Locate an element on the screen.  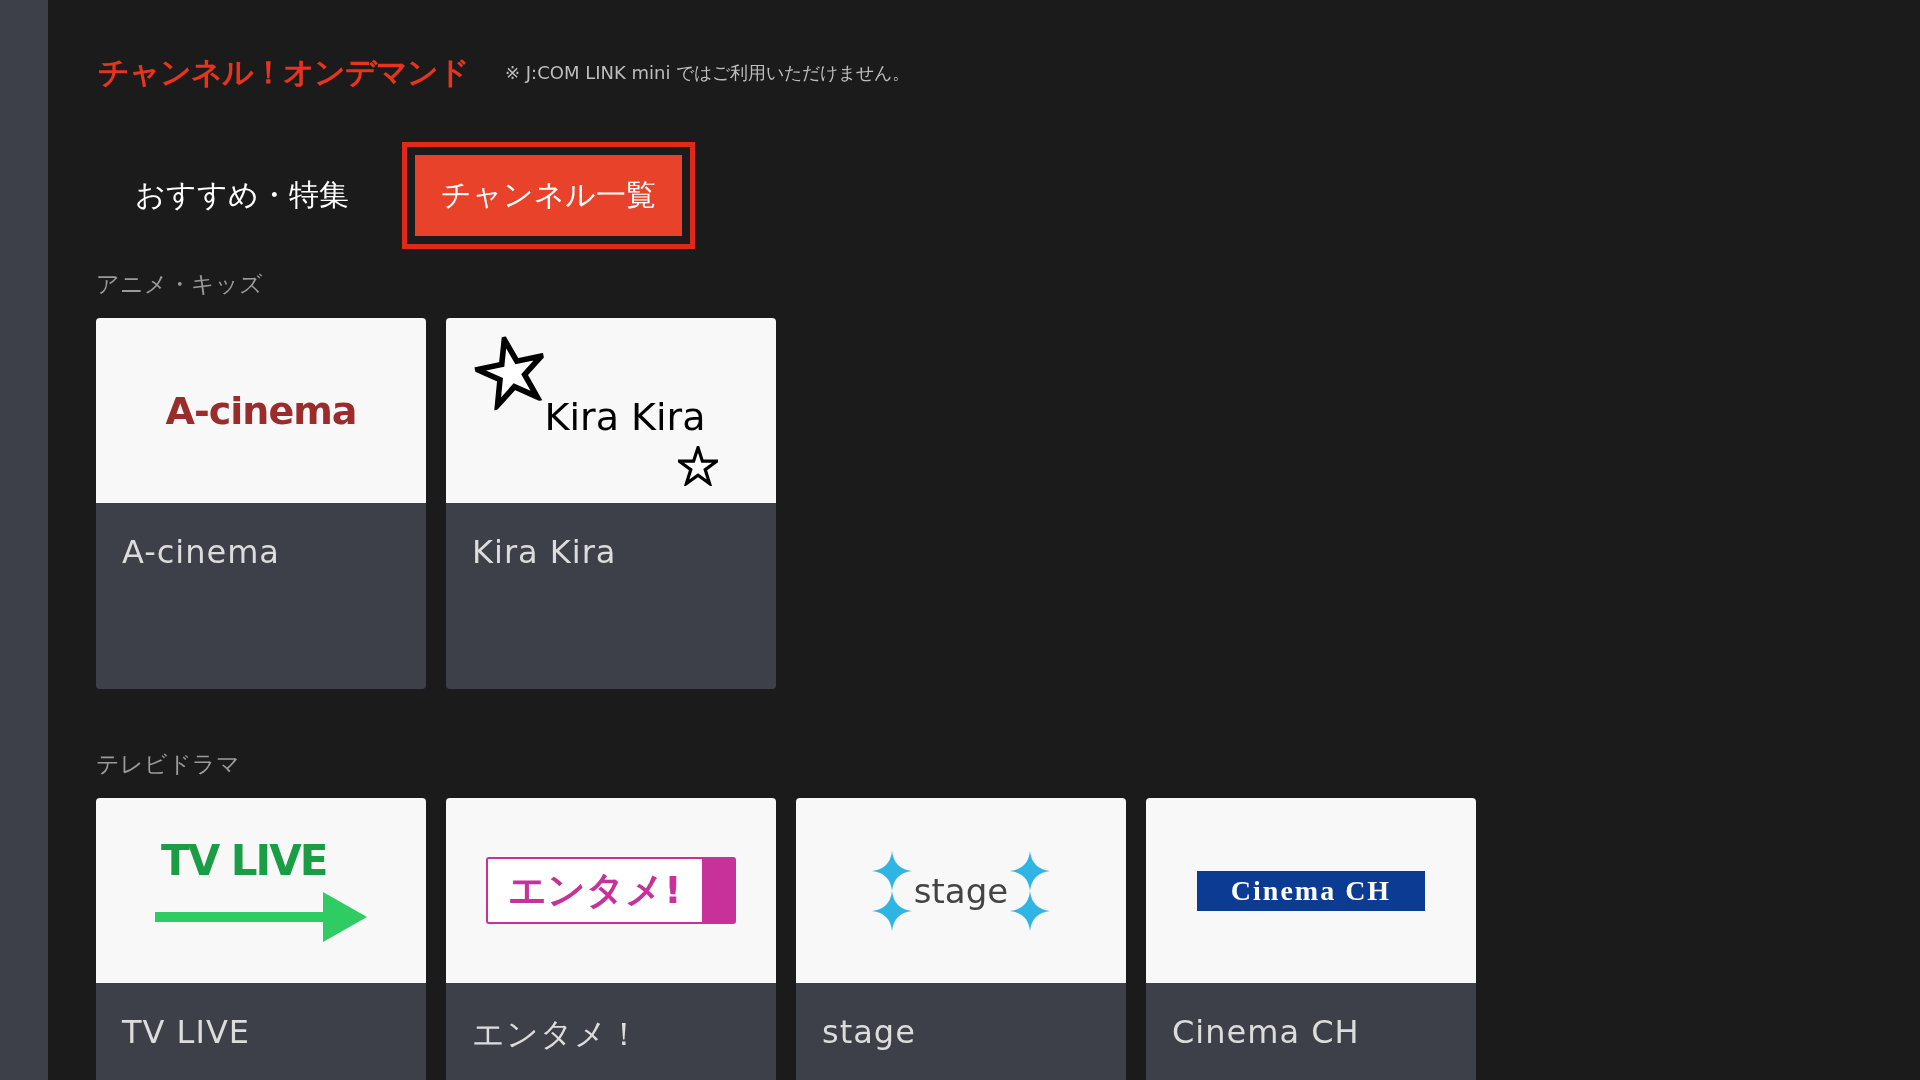
section-title: テレビドラマ is located at coordinates (168, 764).